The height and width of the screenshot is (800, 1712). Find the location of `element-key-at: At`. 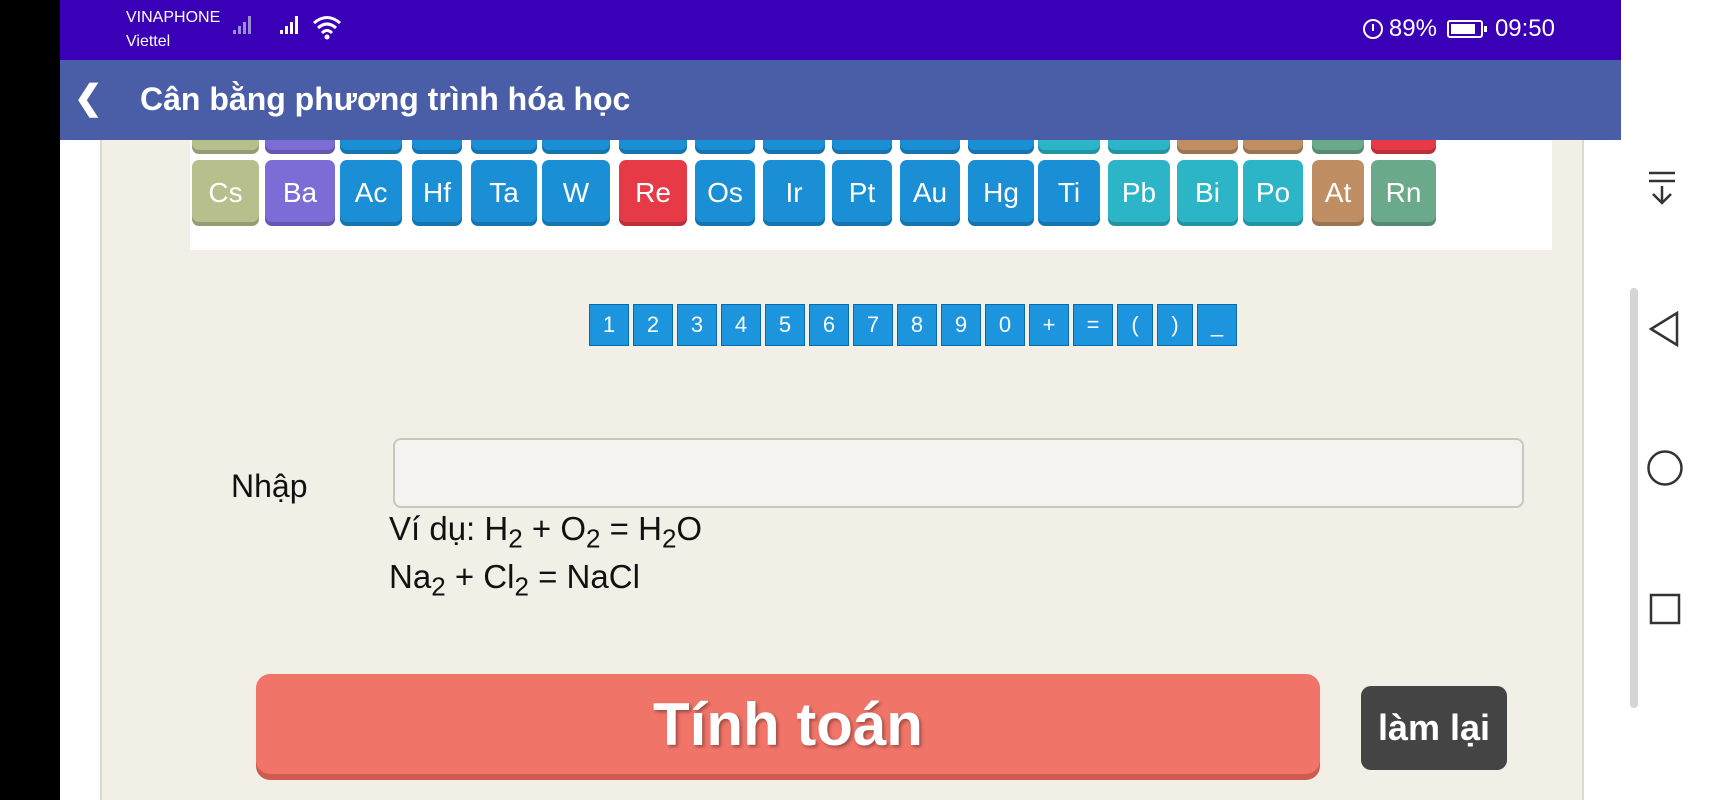

element-key-at: At is located at coordinates (1338, 193).